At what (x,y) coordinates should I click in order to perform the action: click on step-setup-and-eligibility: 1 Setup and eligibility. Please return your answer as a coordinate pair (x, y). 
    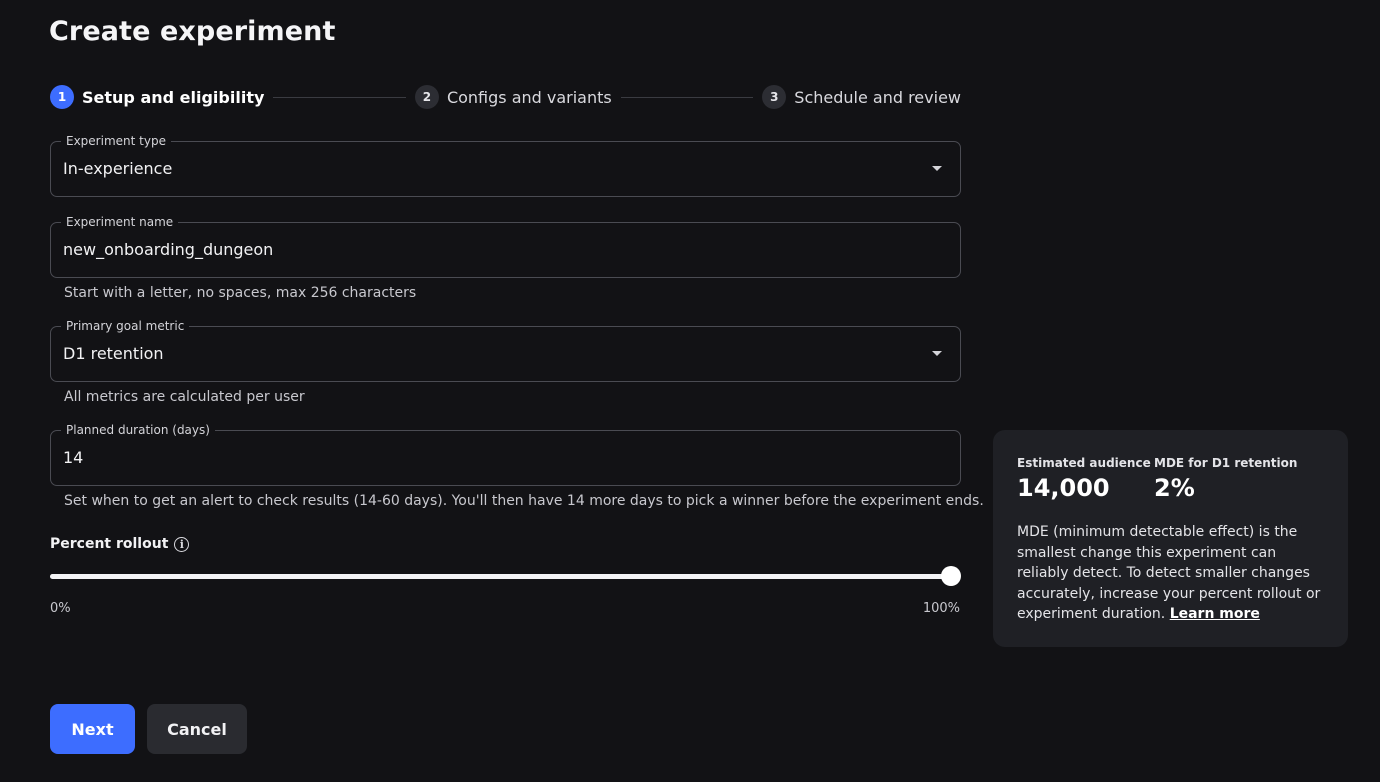
    Looking at the image, I should click on (157, 97).